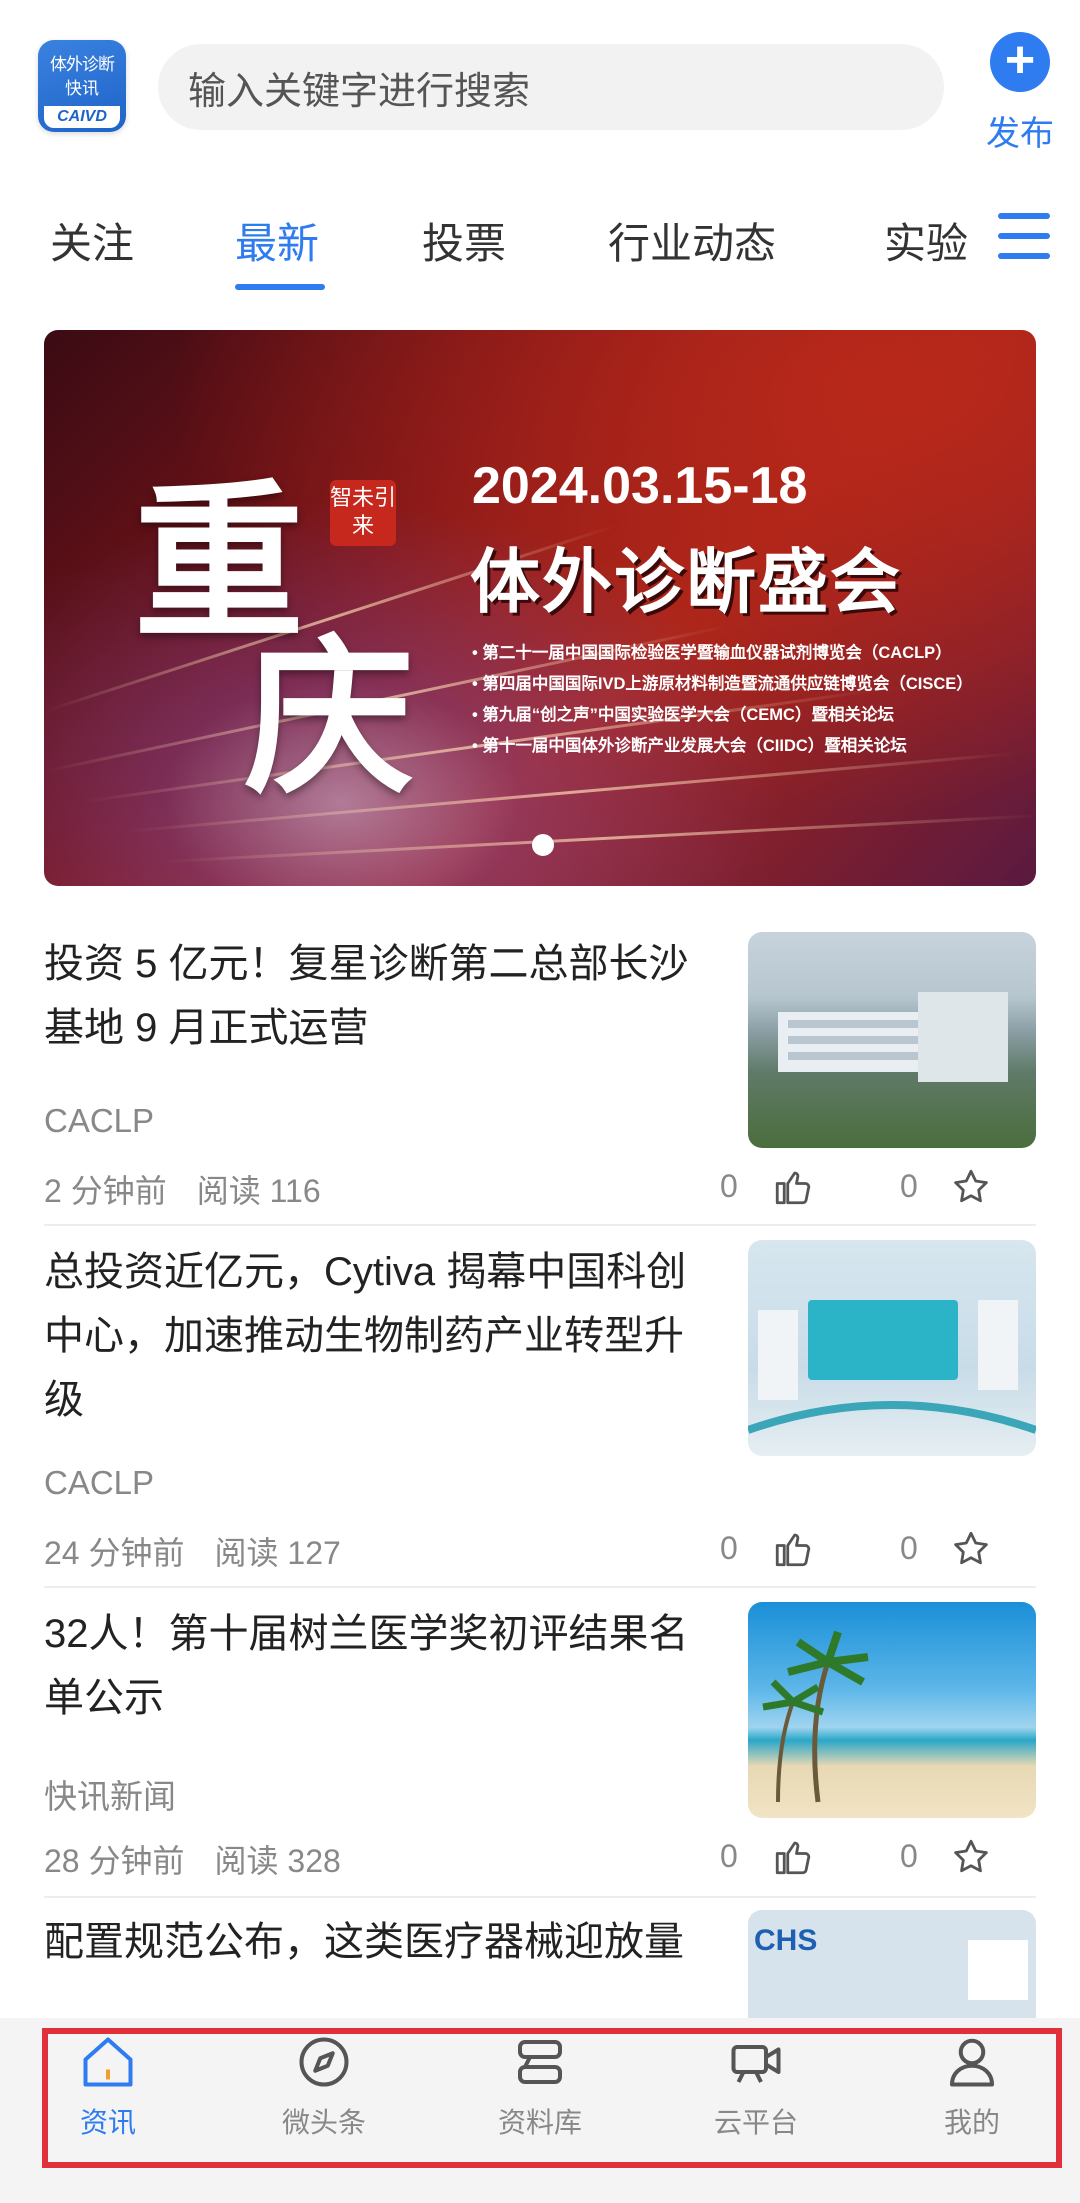  Describe the element at coordinates (464, 240) in the screenshot. I see `tab-vote: 投票` at that location.